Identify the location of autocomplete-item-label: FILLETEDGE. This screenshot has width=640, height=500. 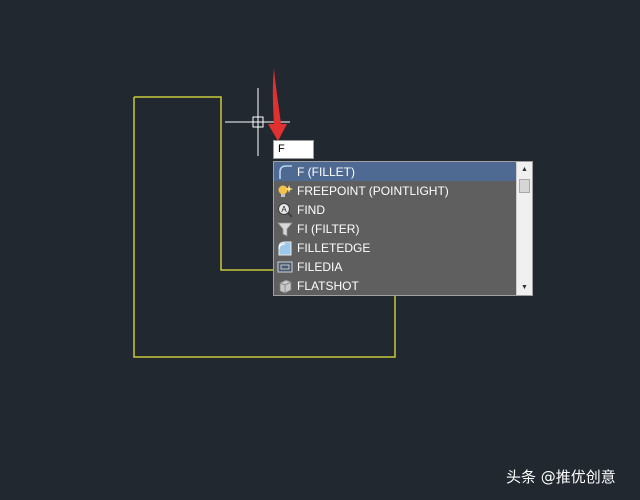
(334, 247).